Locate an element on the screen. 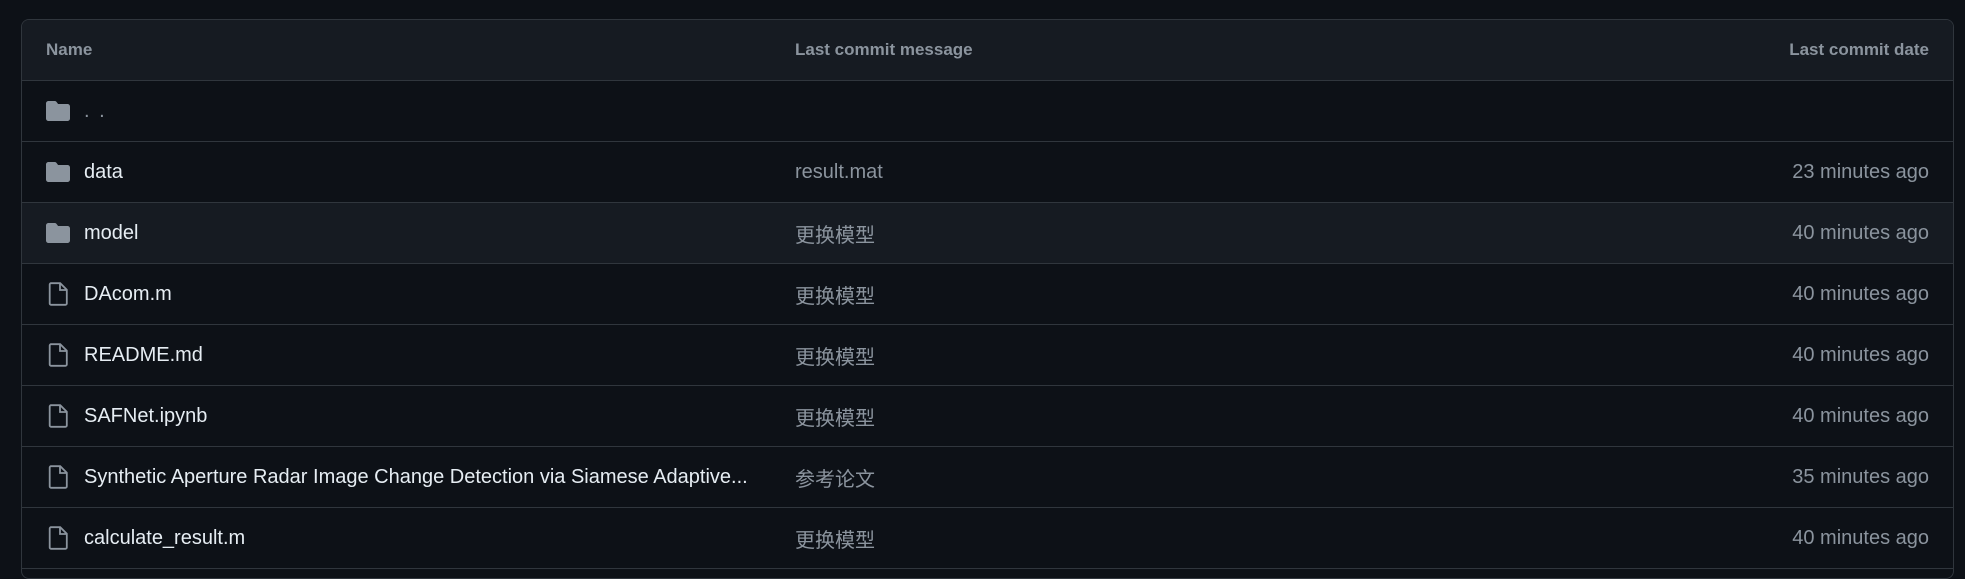  table-row: calculate_result.m 更换模型 40 minutes ago is located at coordinates (987, 538).